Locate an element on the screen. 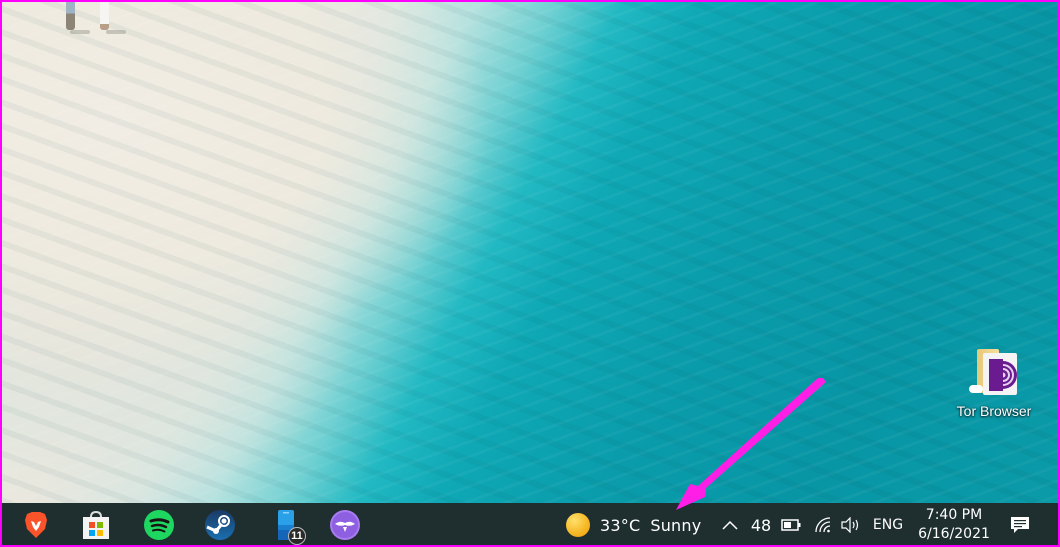  volume-button is located at coordinates (851, 525).